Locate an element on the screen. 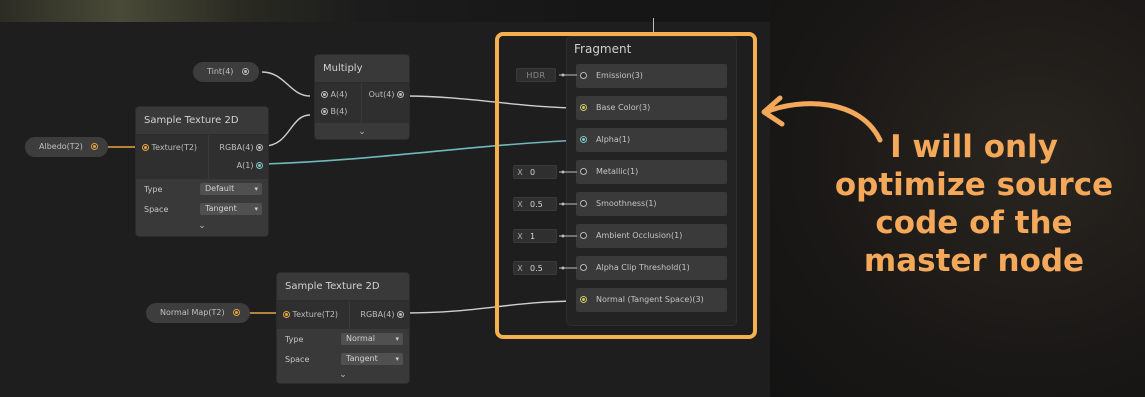 This screenshot has width=1145, height=397. property-node-normal-map: Normal Map(T2) is located at coordinates (198, 313).